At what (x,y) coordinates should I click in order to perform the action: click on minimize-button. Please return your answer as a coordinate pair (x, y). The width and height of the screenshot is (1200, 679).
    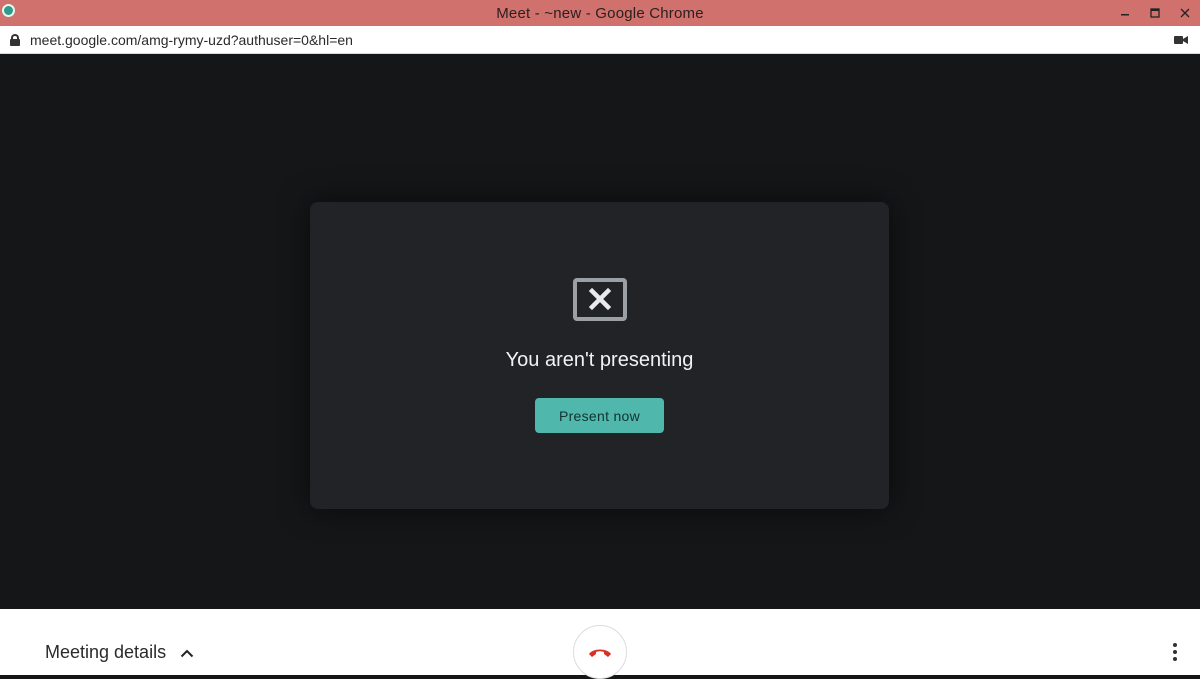
    Looking at the image, I should click on (1125, 13).